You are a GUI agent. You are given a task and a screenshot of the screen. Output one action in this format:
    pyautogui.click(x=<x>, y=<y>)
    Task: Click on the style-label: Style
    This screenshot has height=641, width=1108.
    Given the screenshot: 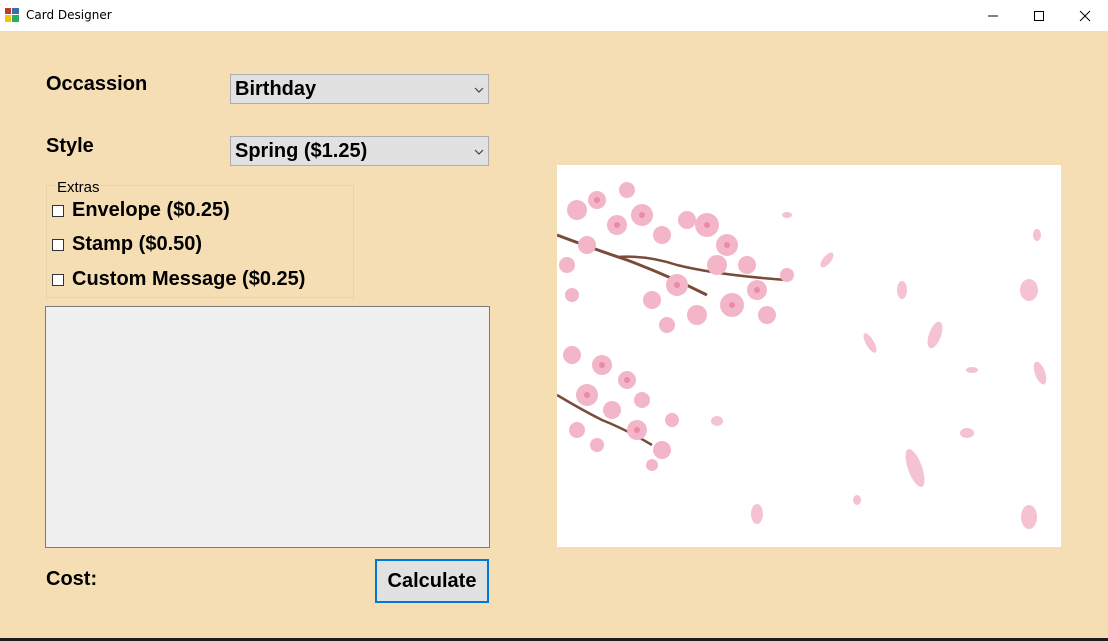 What is the action you would take?
    pyautogui.click(x=70, y=146)
    